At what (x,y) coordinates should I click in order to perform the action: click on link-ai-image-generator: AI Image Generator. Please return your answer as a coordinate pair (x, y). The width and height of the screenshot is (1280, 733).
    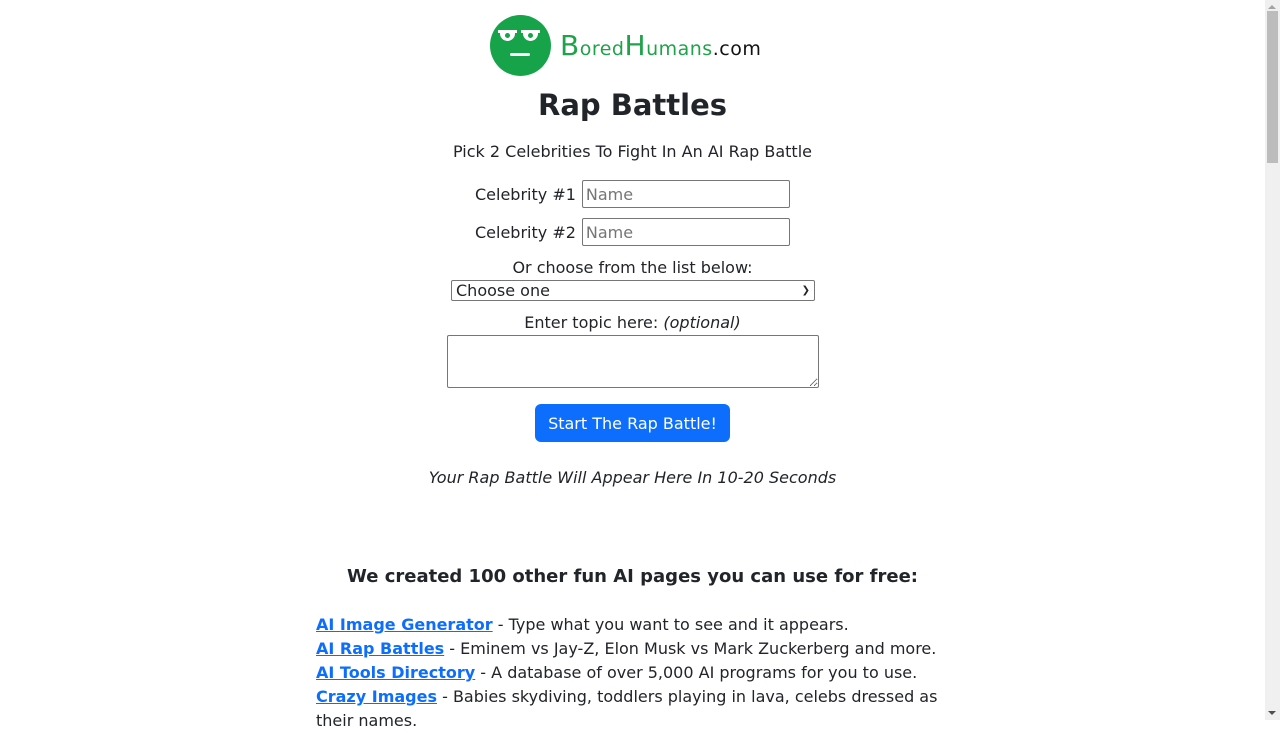
    Looking at the image, I should click on (404, 624).